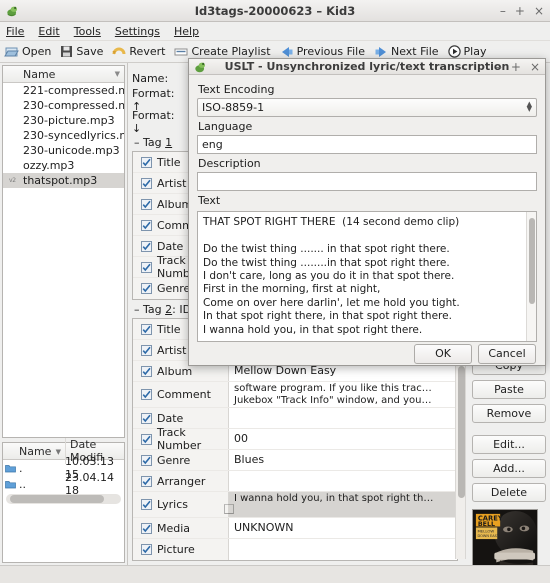 The height and width of the screenshot is (583, 550). I want to click on menu-file: File, so click(15, 31).